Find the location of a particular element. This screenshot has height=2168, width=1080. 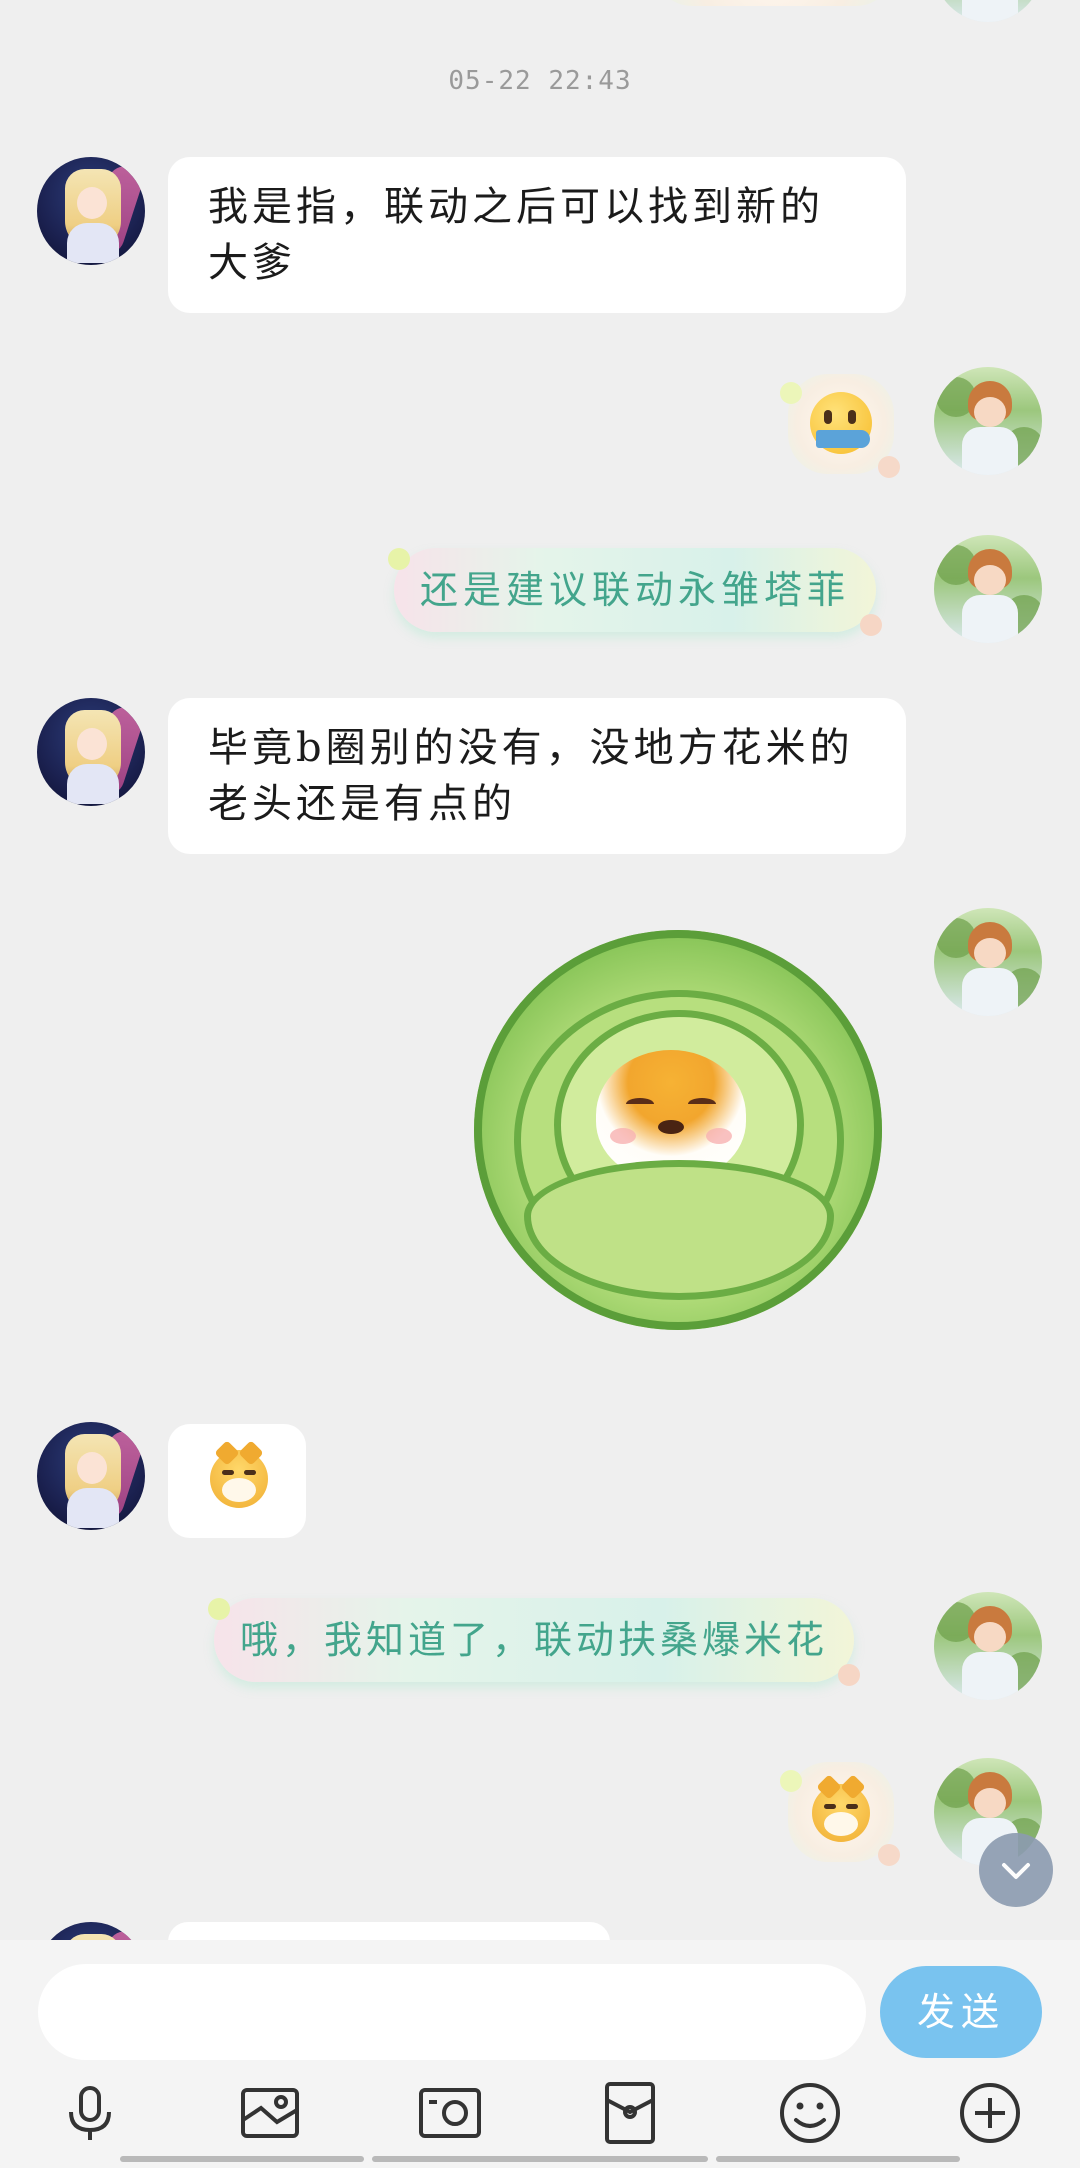

previous-message-bubble is located at coordinates (774, 3).